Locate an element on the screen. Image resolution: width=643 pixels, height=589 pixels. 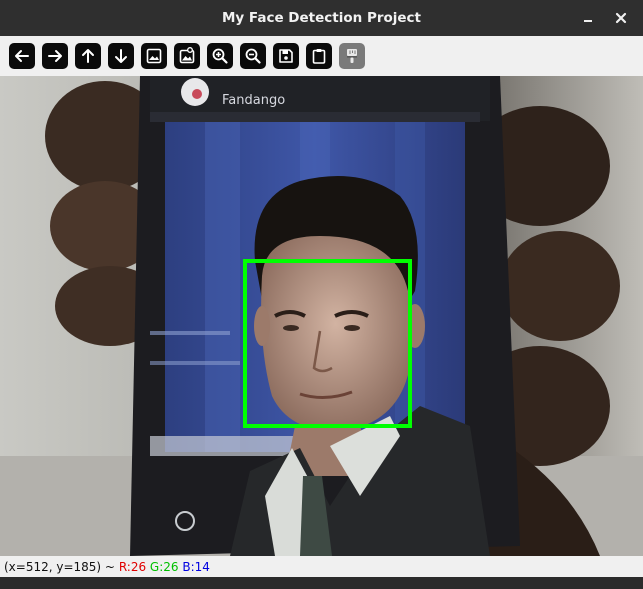
pixel-blue-value: B:14 is located at coordinates (196, 567).